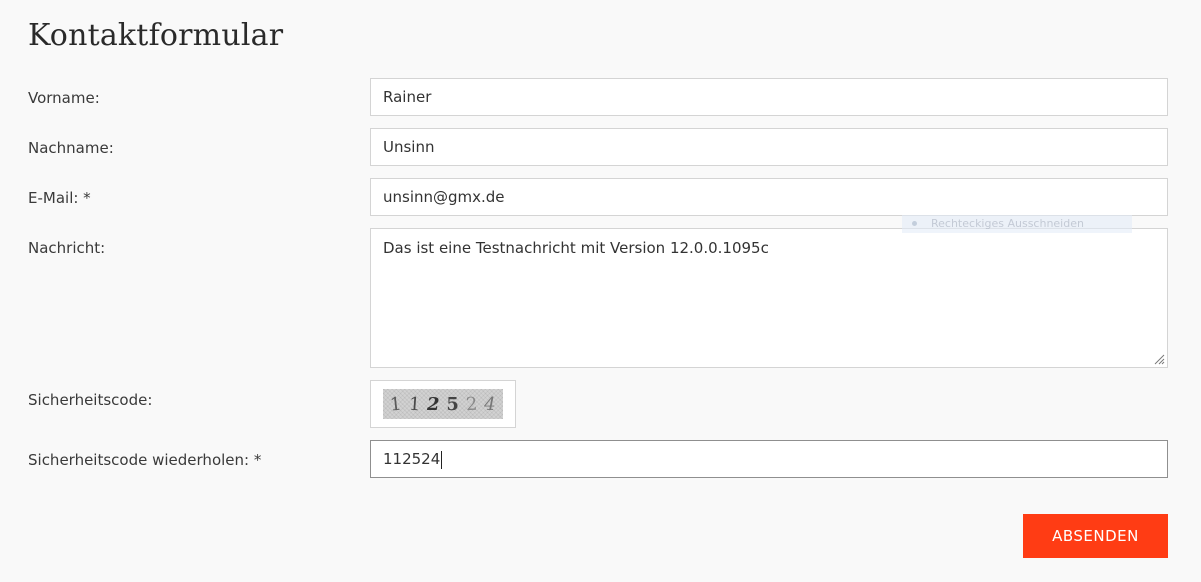 The height and width of the screenshot is (582, 1201). I want to click on page-title: Kontaktformular, so click(156, 35).